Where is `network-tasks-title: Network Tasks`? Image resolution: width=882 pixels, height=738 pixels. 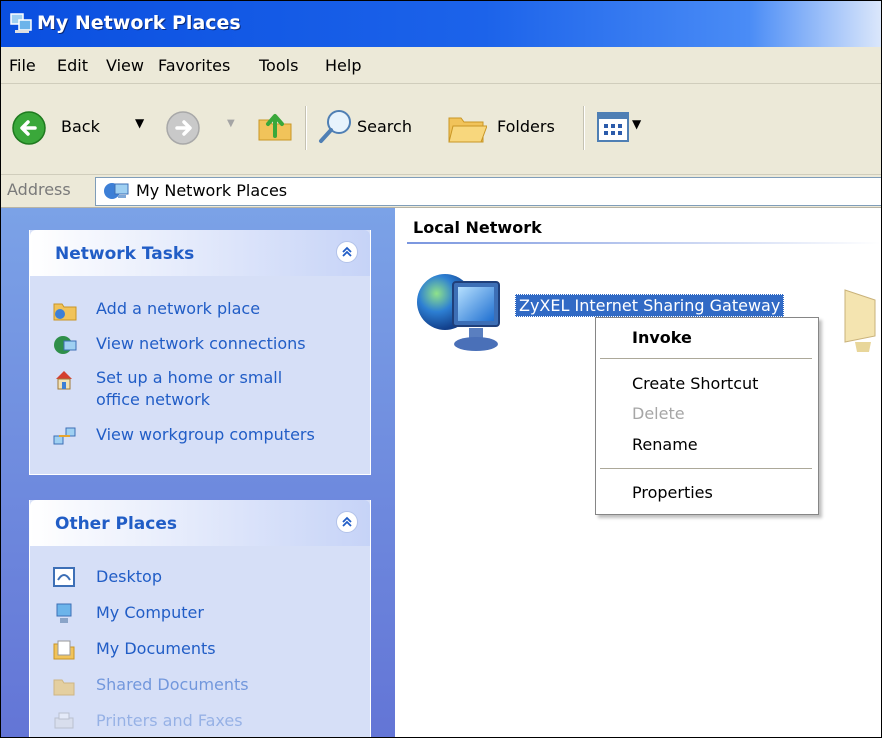 network-tasks-title: Network Tasks is located at coordinates (125, 254).